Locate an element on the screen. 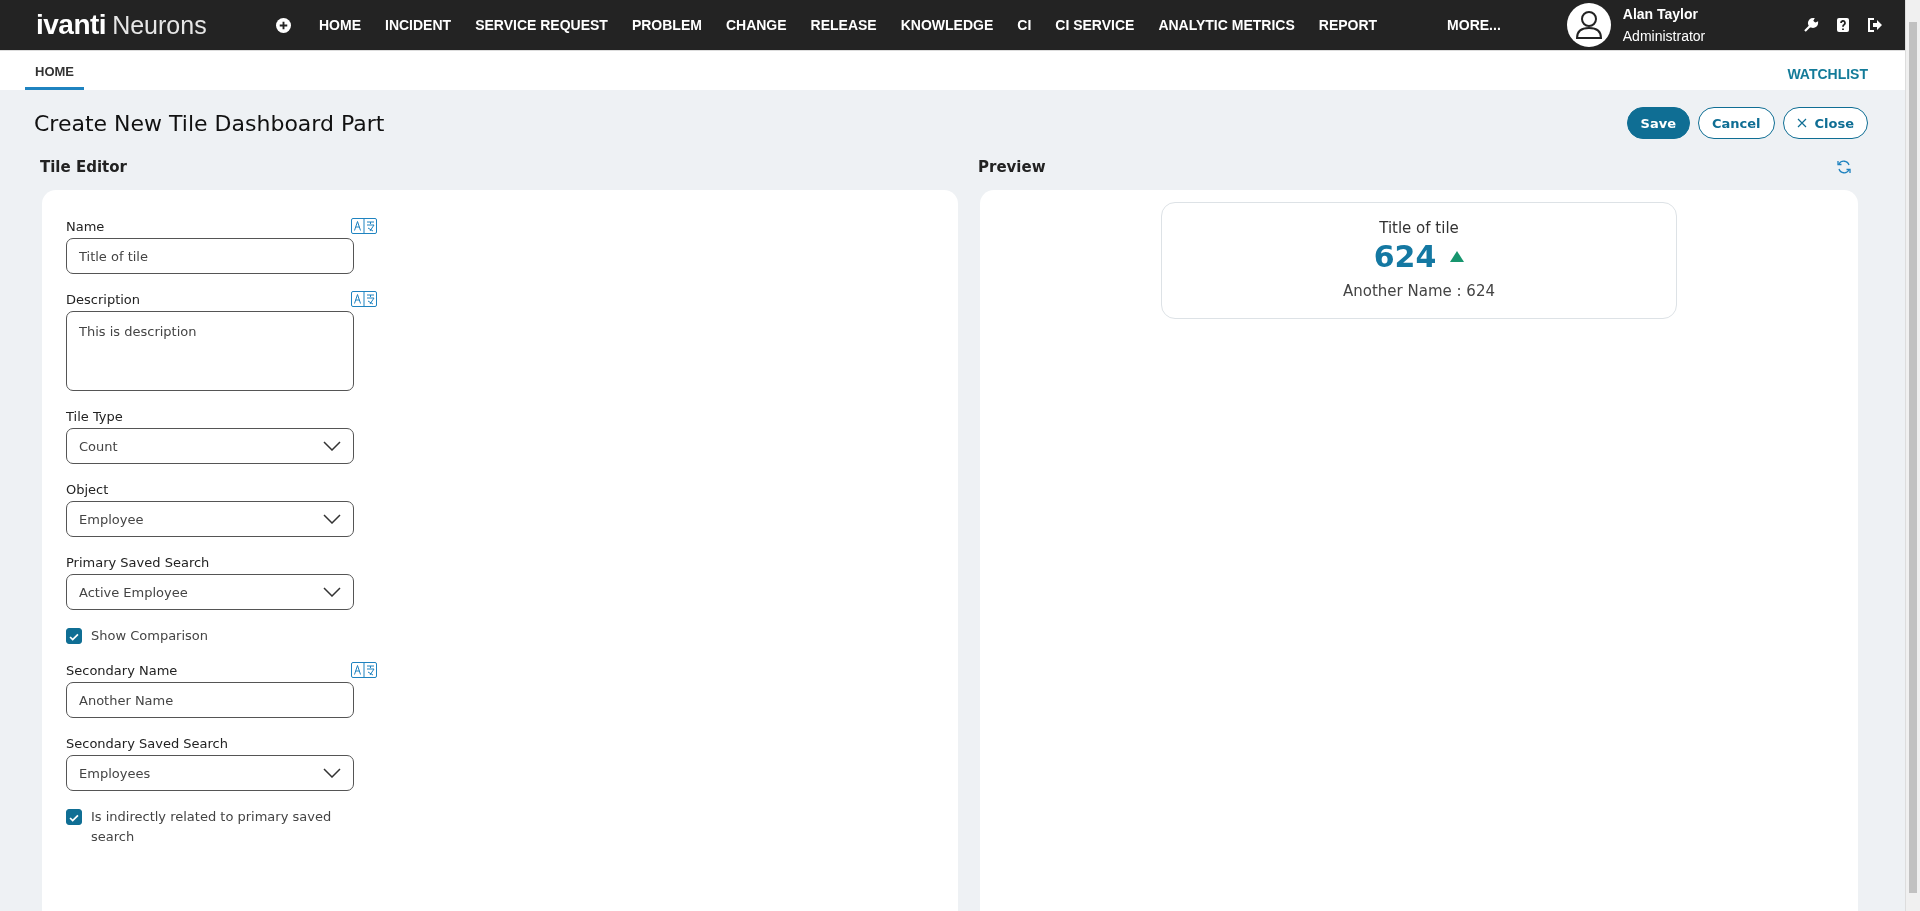 The image size is (1920, 911). dropdown: Count is located at coordinates (210, 446).